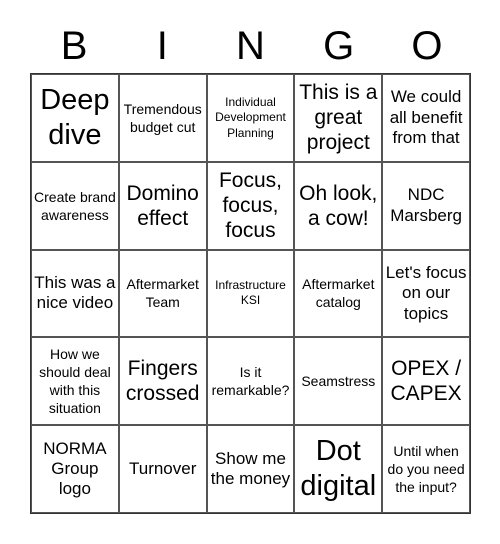 Image resolution: width=500 pixels, height=544 pixels. I want to click on bingo-cell-text: Focus, focus, focus, so click(250, 205).